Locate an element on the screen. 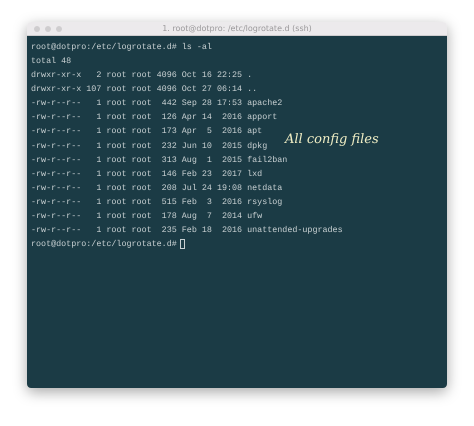 This screenshot has width=474, height=426. output-line: -rw-r--r-- 1 root root 442 Sep 28 17:53 apache2 is located at coordinates (156, 103).